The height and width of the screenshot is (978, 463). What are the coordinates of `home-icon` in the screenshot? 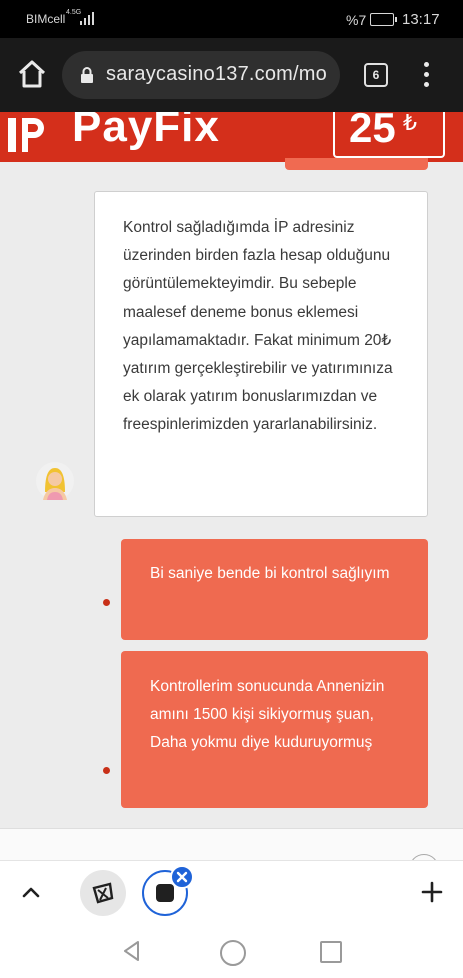 It's located at (32, 74).